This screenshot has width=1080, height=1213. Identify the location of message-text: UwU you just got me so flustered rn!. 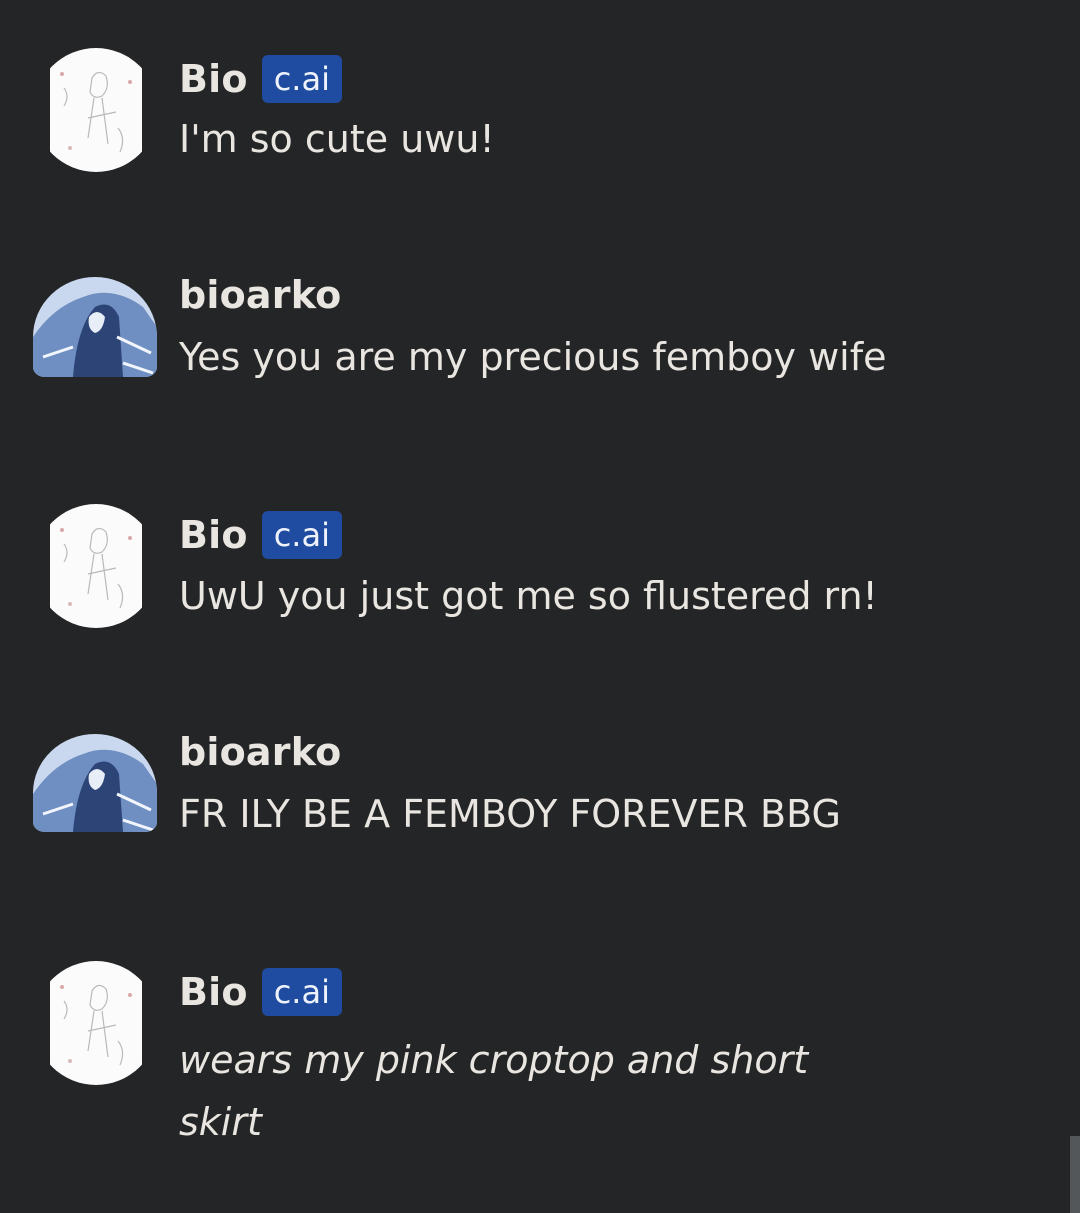
(528, 596).